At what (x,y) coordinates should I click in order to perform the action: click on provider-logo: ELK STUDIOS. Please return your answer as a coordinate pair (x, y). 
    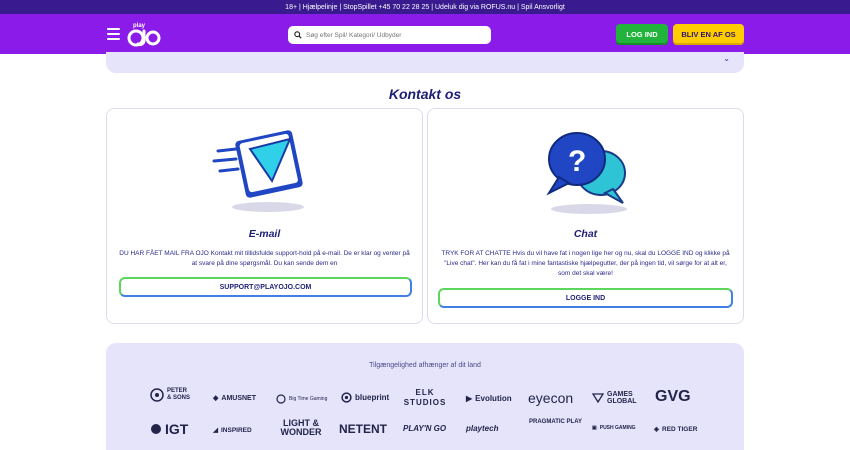
    Looking at the image, I should click on (425, 398).